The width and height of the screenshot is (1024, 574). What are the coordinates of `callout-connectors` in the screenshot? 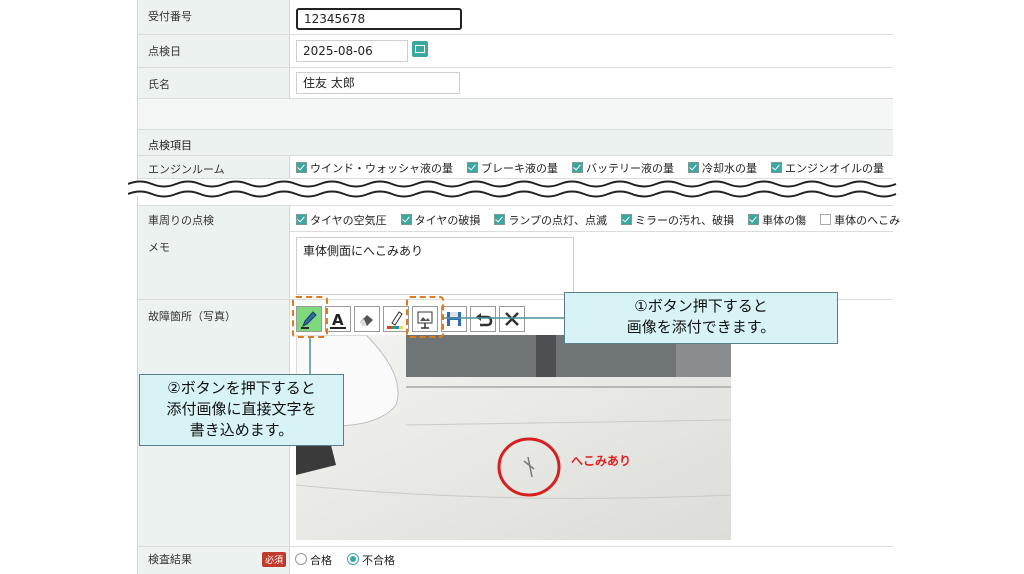 It's located at (437, 345).